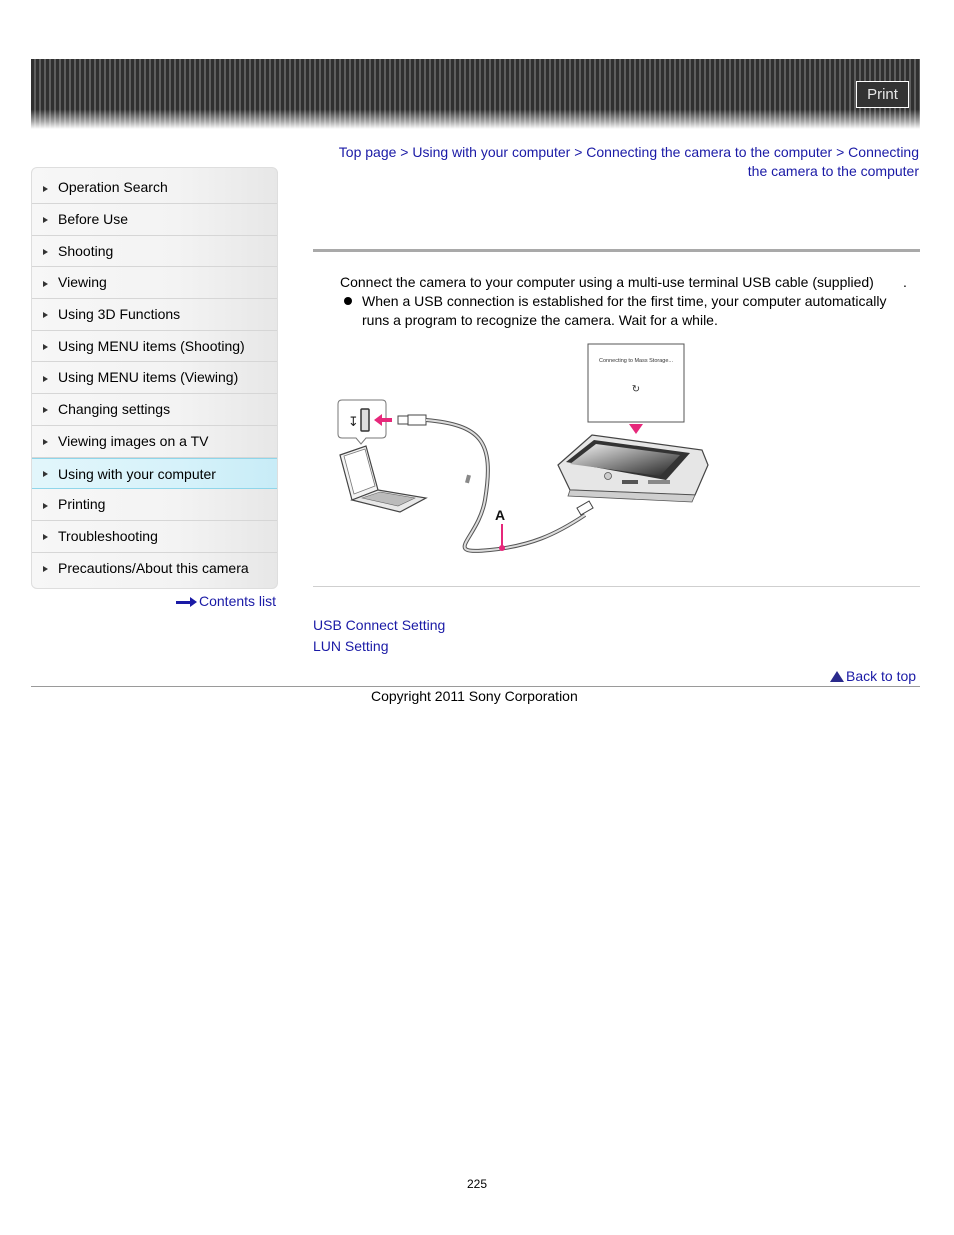 The width and height of the screenshot is (954, 1235). I want to click on sidebar-item-viewing-tv: Viewing images on a TV, so click(154, 442).